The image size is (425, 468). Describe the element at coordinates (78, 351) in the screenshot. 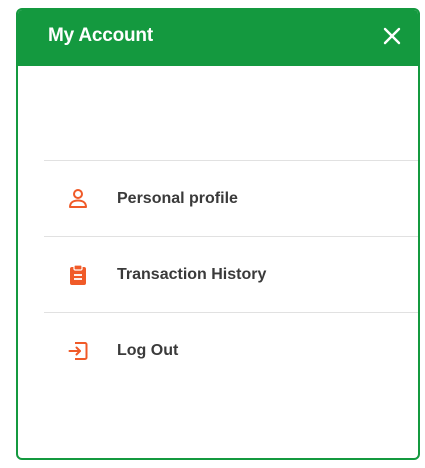

I see `logout-icon` at that location.